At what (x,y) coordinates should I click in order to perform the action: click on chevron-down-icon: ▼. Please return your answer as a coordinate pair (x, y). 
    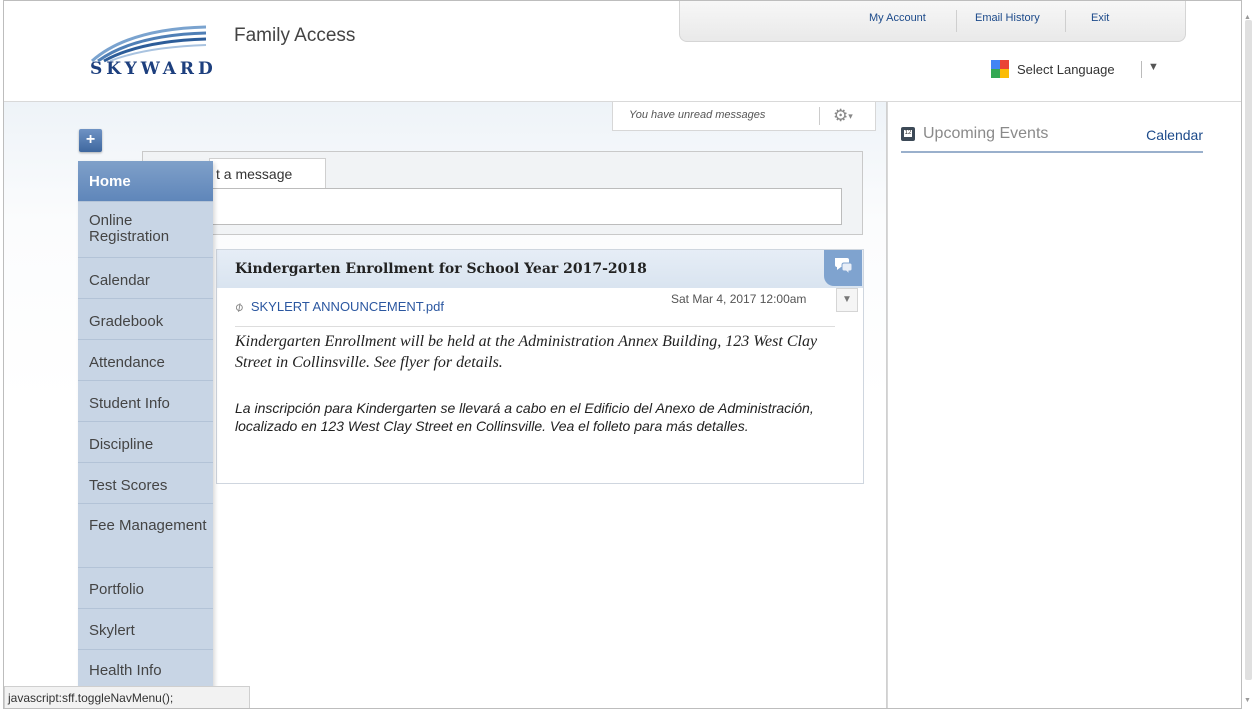
    Looking at the image, I should click on (1153, 67).